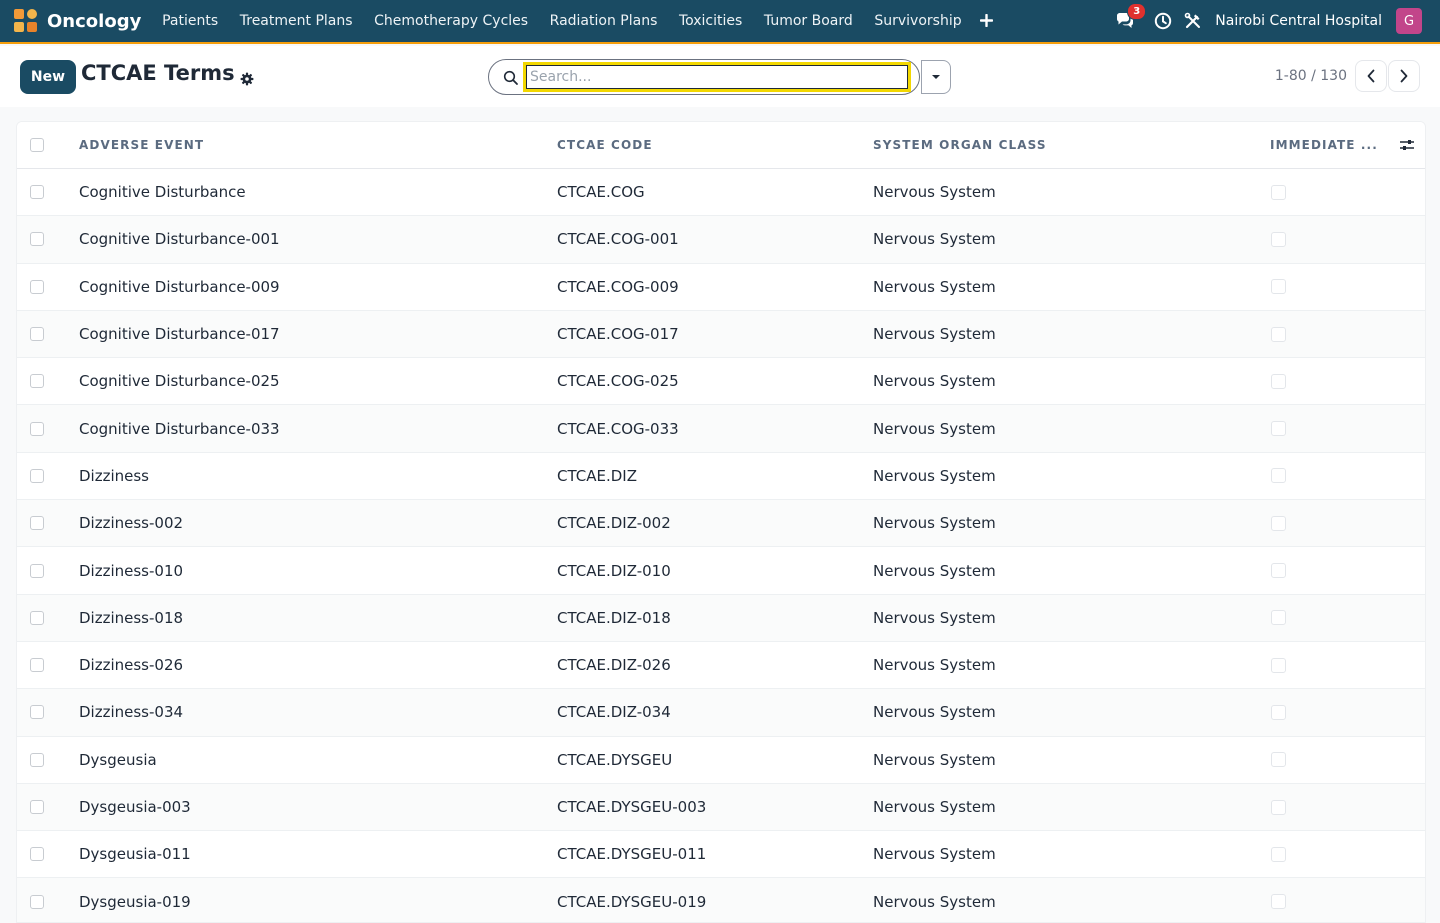 This screenshot has height=923, width=1440. I want to click on cell-adverse-event: Cognitive Disturbance, so click(162, 192).